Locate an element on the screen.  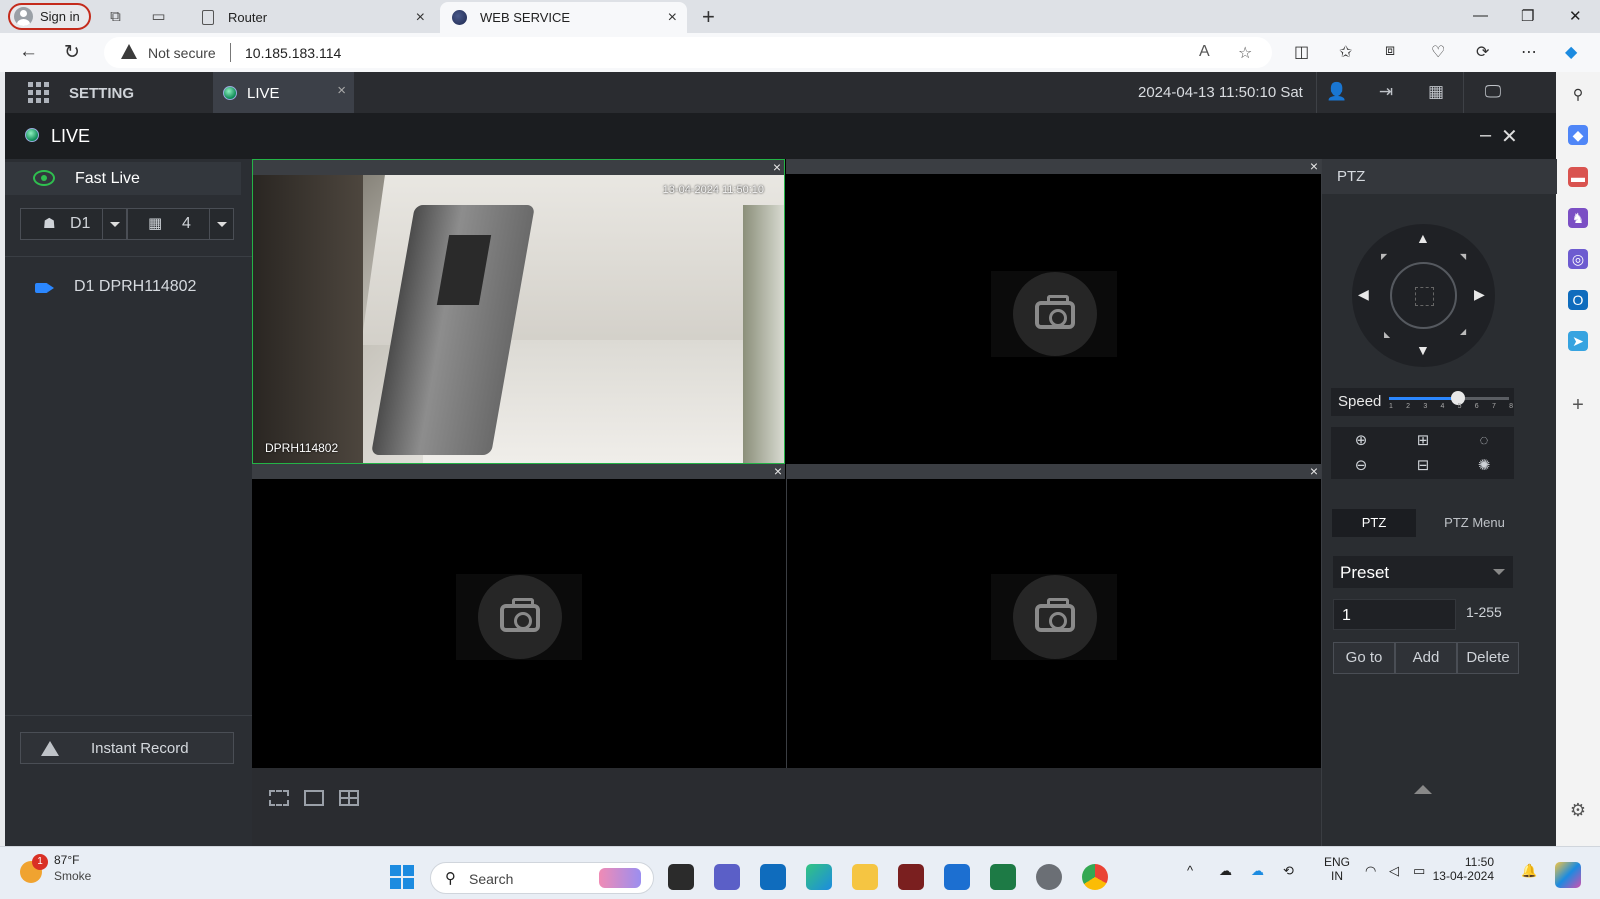
favorite-star-icon: ☆ is located at coordinates (1245, 53).